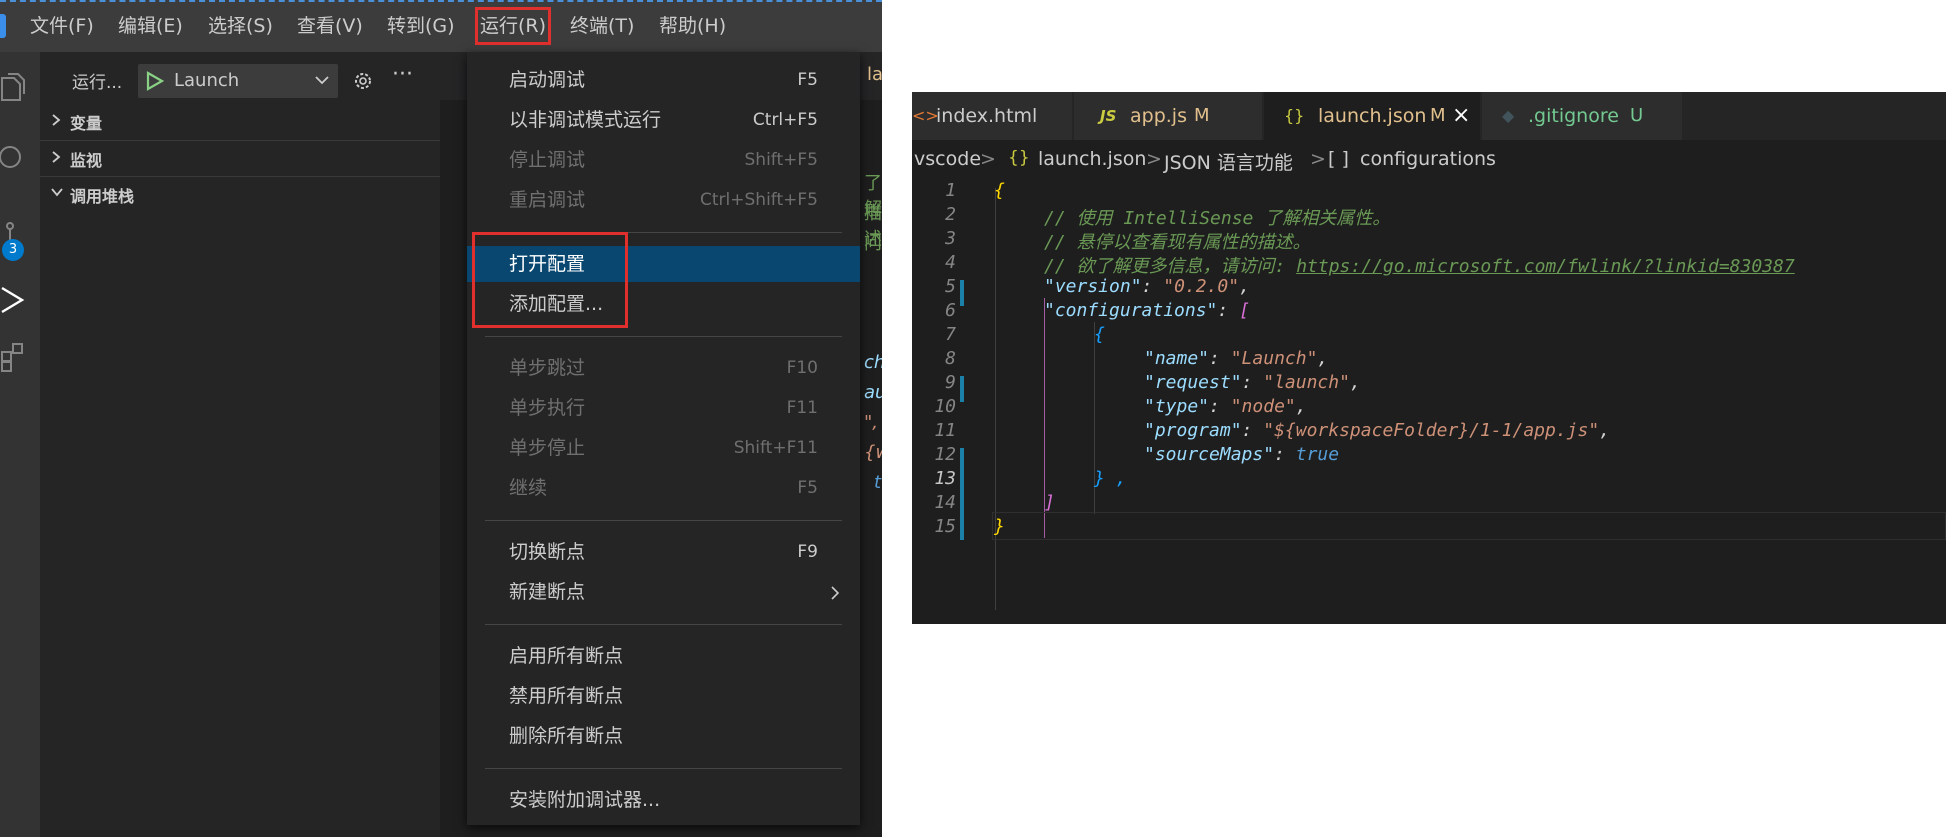  Describe the element at coordinates (513, 26) in the screenshot. I see `menu-run: 运行(R)` at that location.